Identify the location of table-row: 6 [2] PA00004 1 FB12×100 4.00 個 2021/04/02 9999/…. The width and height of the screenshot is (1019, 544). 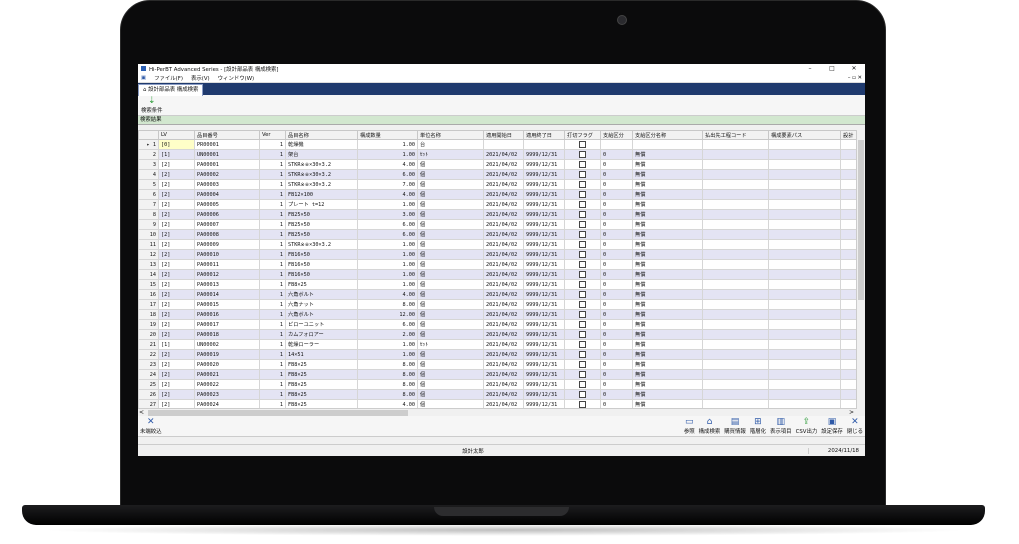
(498, 194).